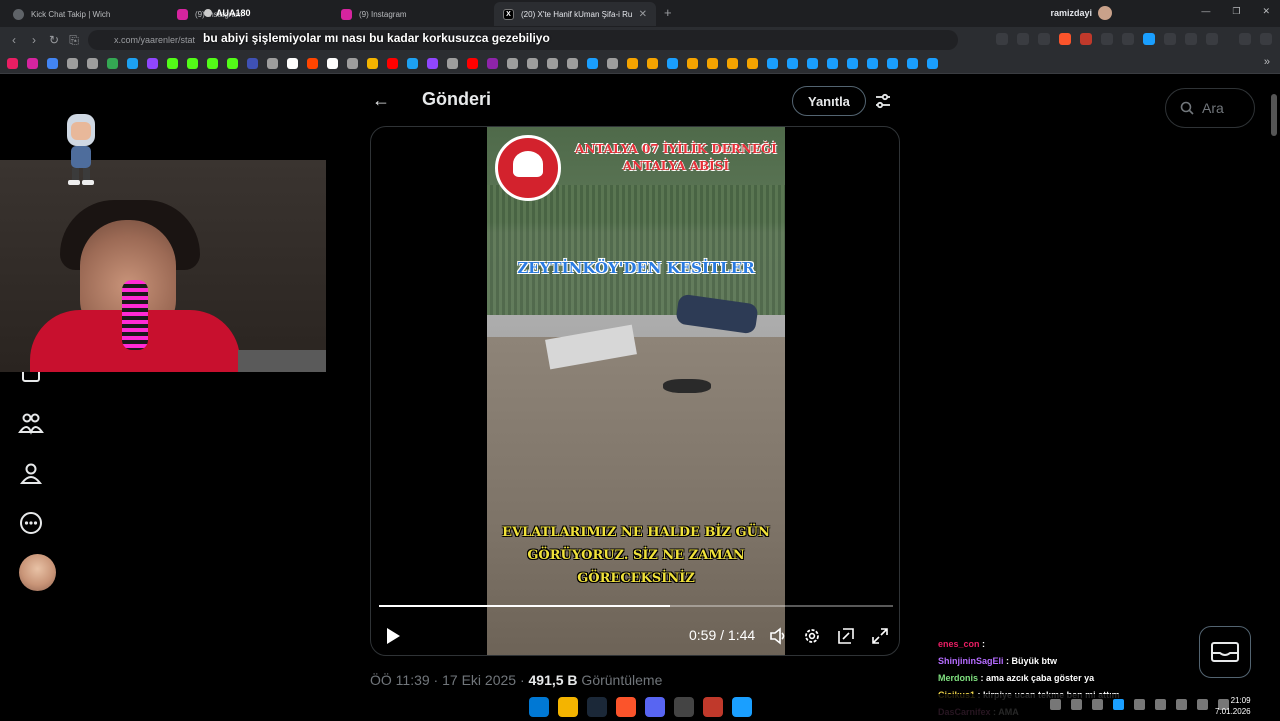 This screenshot has width=1280, height=721. What do you see at coordinates (1266, 39) in the screenshot?
I see `menu-icon` at bounding box center [1266, 39].